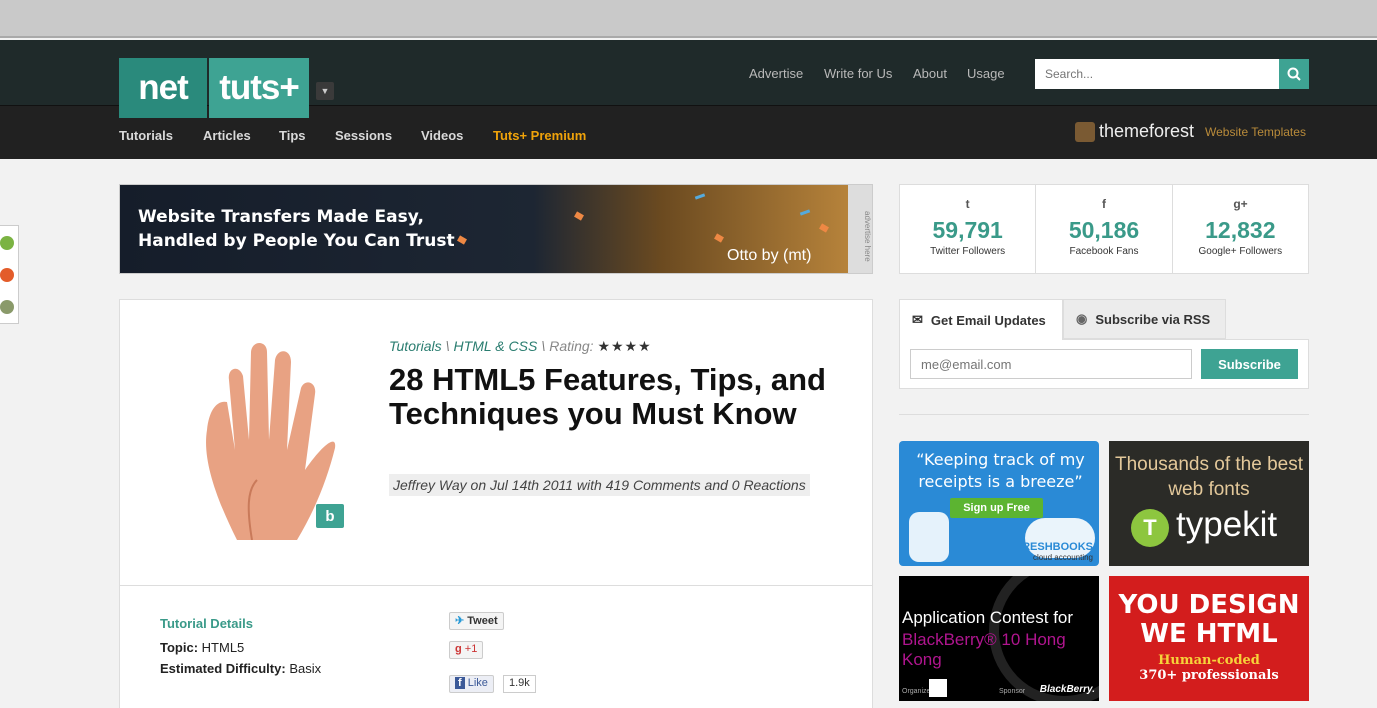 Image resolution: width=1377 pixels, height=708 pixels. What do you see at coordinates (281, 217) in the screenshot?
I see `banner-ad-line1: Website Transfers Made Easy,` at bounding box center [281, 217].